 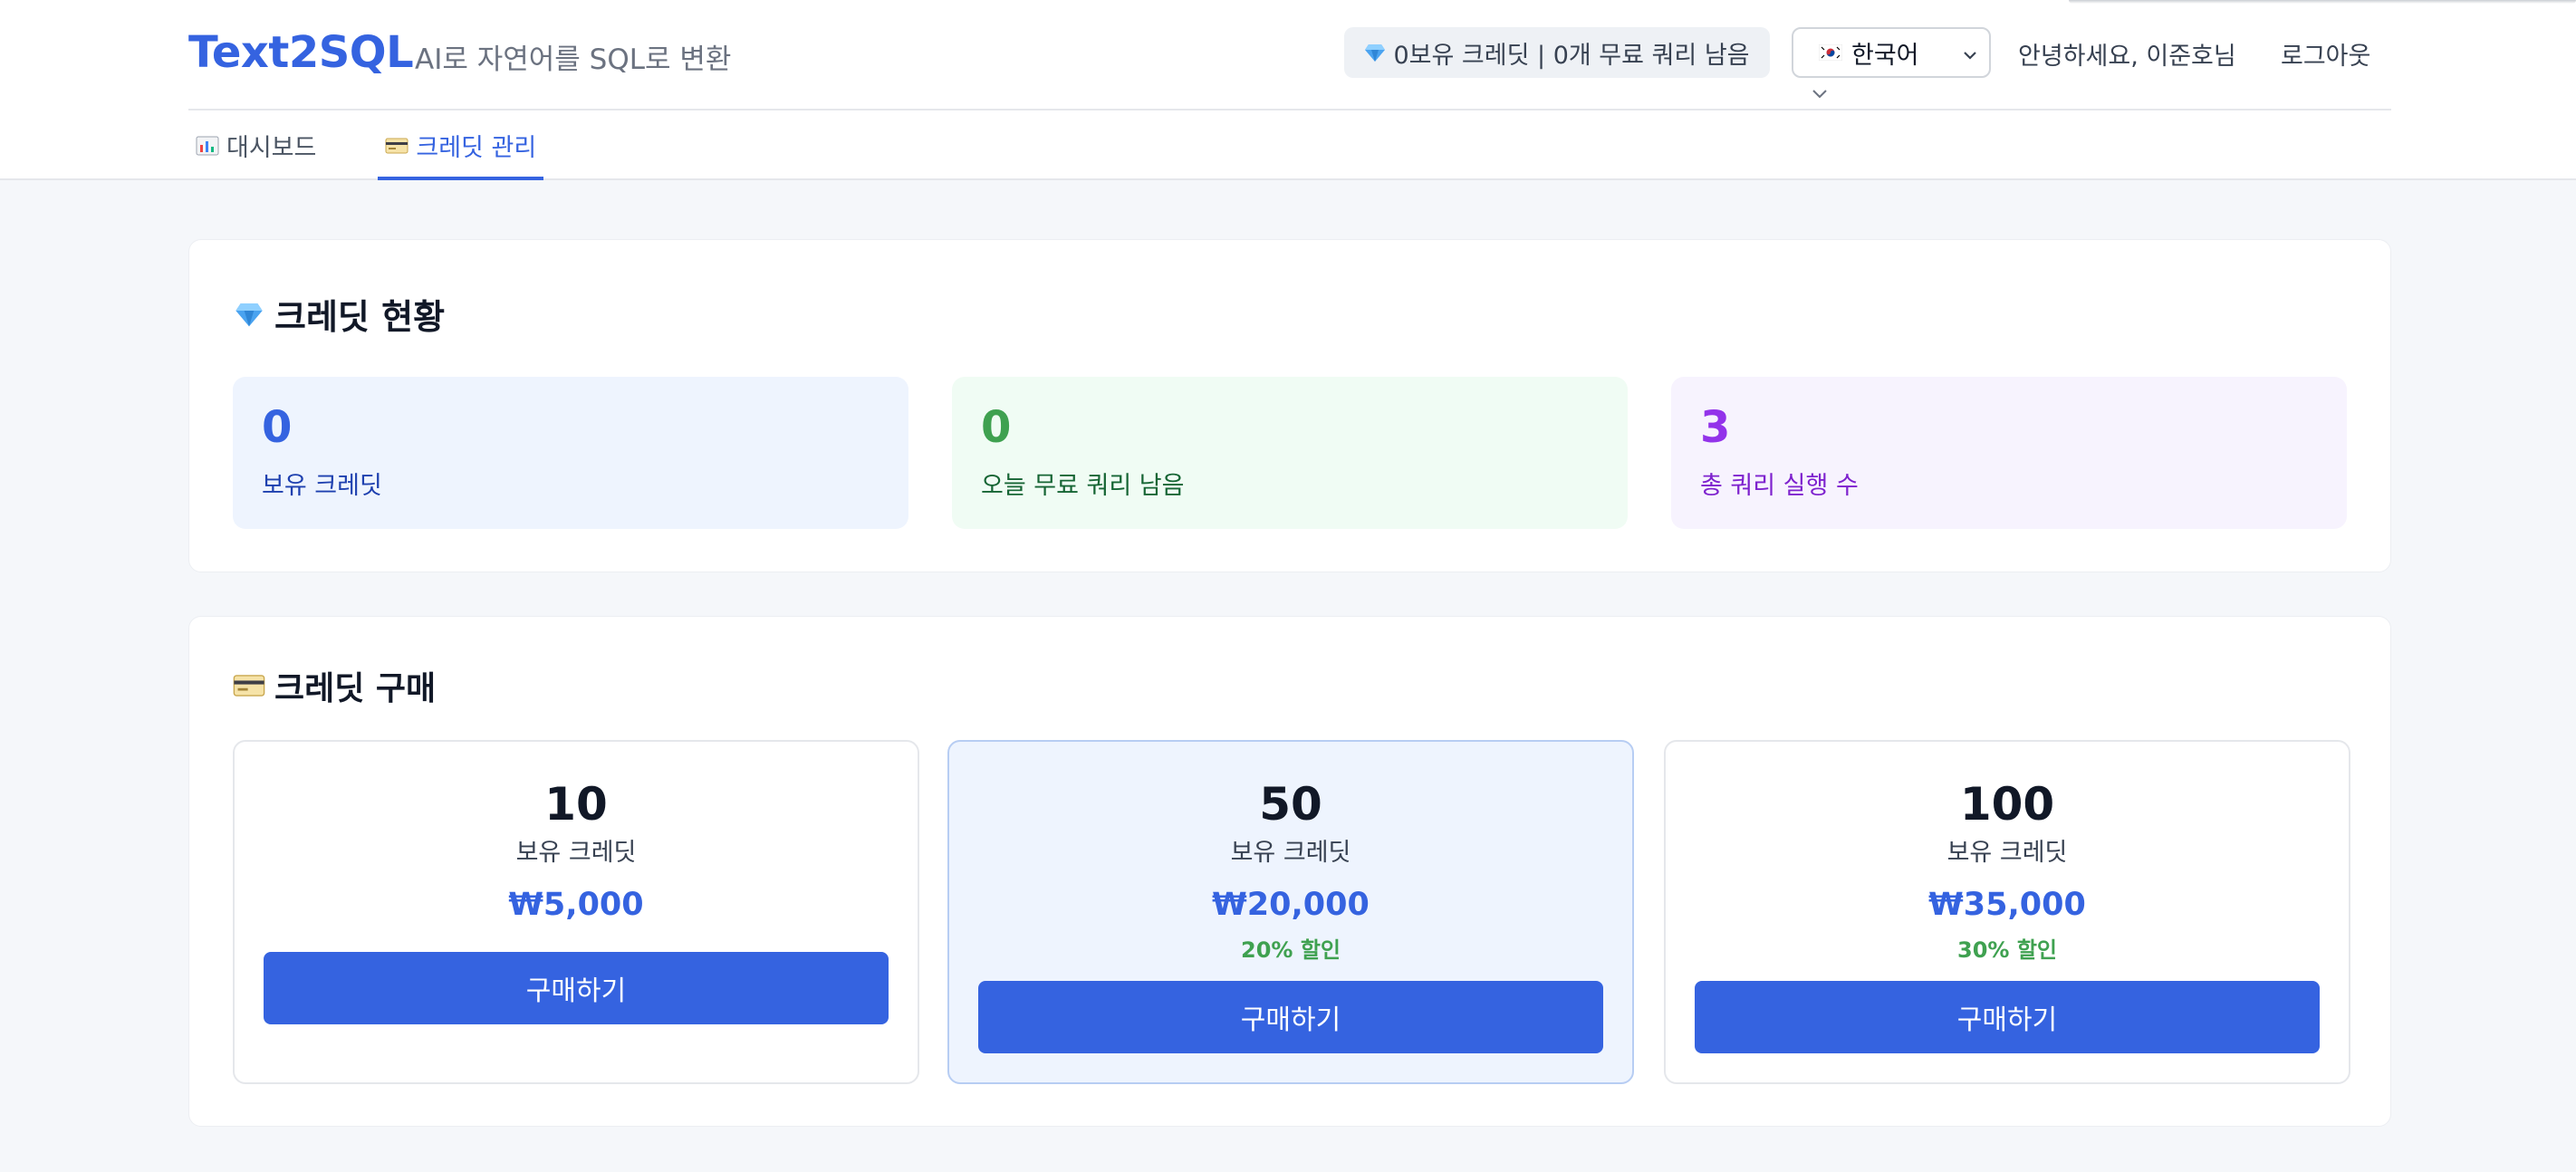 I want to click on logout-link: 로그아웃, so click(x=2325, y=54).